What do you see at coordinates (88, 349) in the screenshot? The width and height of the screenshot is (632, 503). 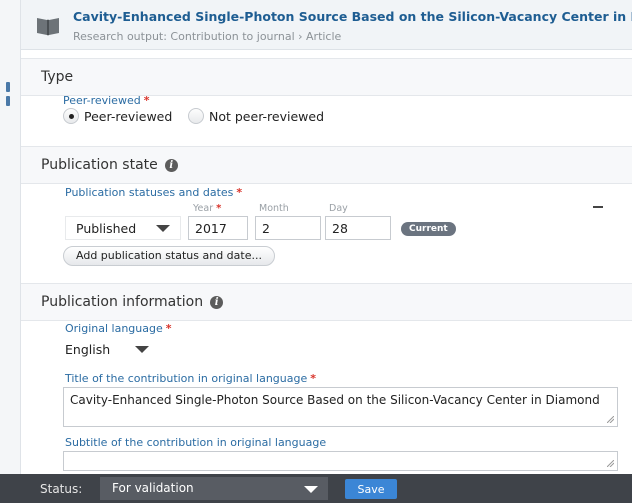 I see `select-value: English` at bounding box center [88, 349].